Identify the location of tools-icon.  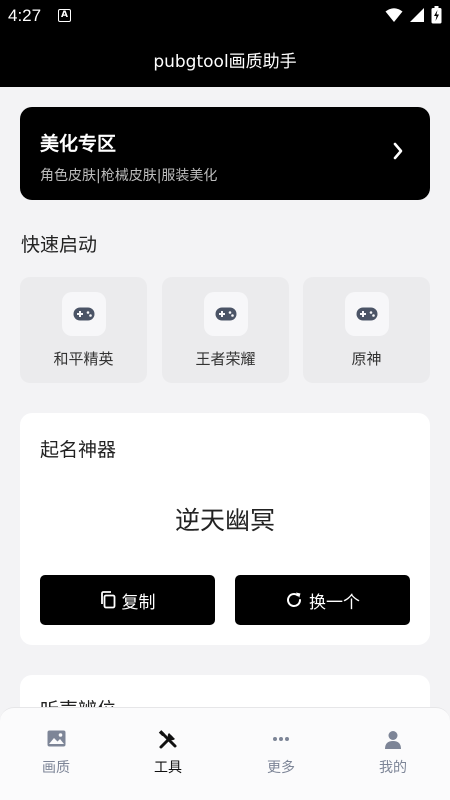
(168, 741).